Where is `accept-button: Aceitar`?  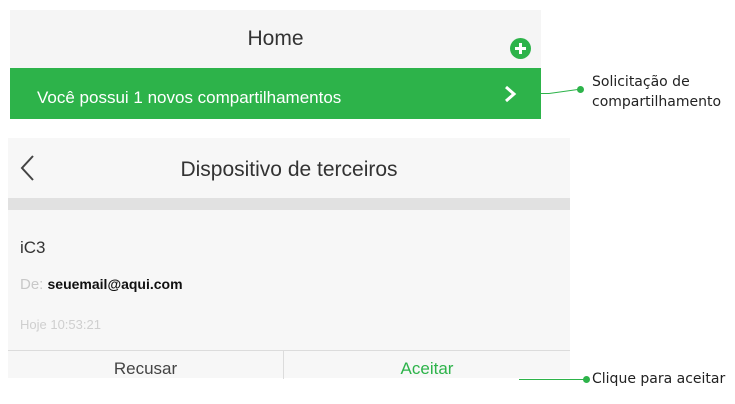
accept-button: Aceitar is located at coordinates (427, 369).